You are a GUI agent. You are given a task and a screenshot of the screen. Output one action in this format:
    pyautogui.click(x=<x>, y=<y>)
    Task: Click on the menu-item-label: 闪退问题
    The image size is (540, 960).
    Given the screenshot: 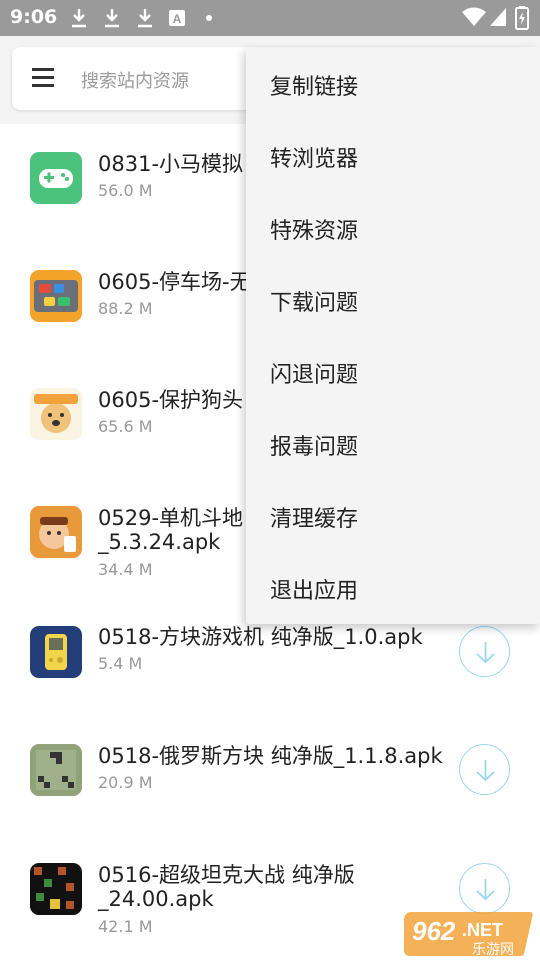 What is the action you would take?
    pyautogui.click(x=314, y=375)
    